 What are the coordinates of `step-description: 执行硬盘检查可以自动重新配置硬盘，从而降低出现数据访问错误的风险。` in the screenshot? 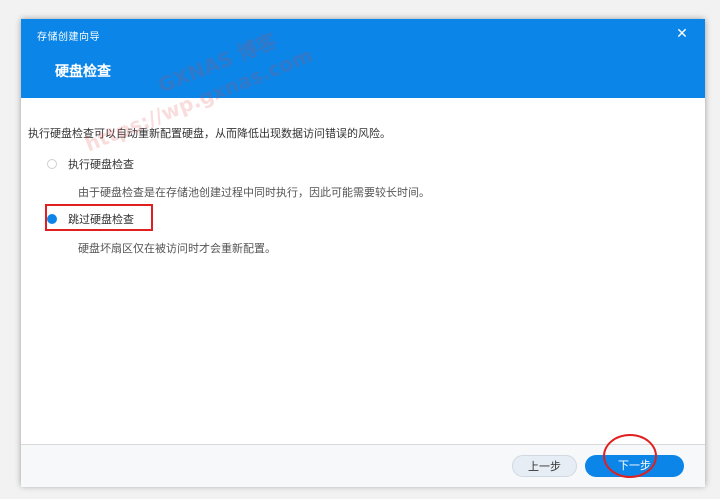 It's located at (209, 133).